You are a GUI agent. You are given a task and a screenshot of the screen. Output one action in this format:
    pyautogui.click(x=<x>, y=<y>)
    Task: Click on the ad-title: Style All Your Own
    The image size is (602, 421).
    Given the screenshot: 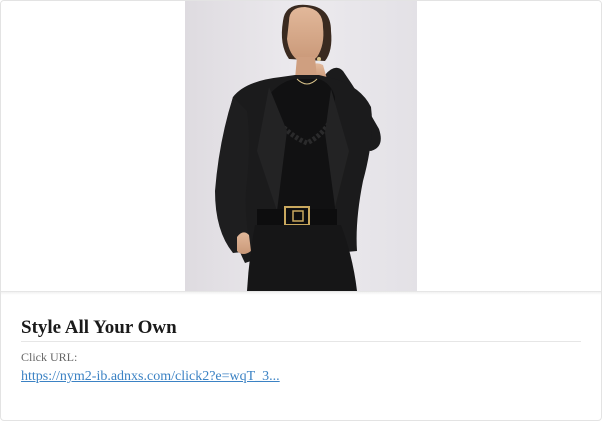 What is the action you would take?
    pyautogui.click(x=99, y=327)
    